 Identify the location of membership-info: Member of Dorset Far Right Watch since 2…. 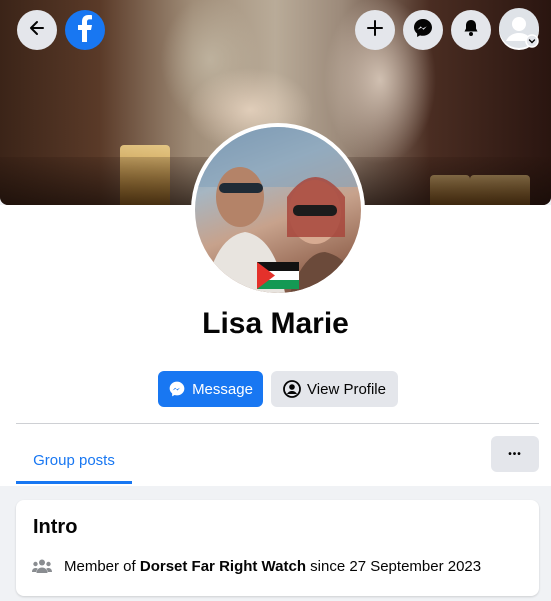
(256, 566).